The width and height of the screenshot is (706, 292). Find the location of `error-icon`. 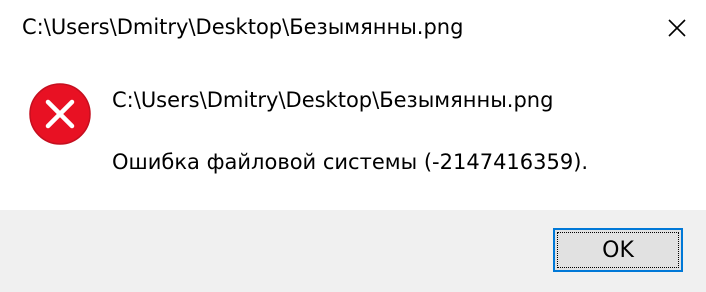

error-icon is located at coordinates (60, 114).